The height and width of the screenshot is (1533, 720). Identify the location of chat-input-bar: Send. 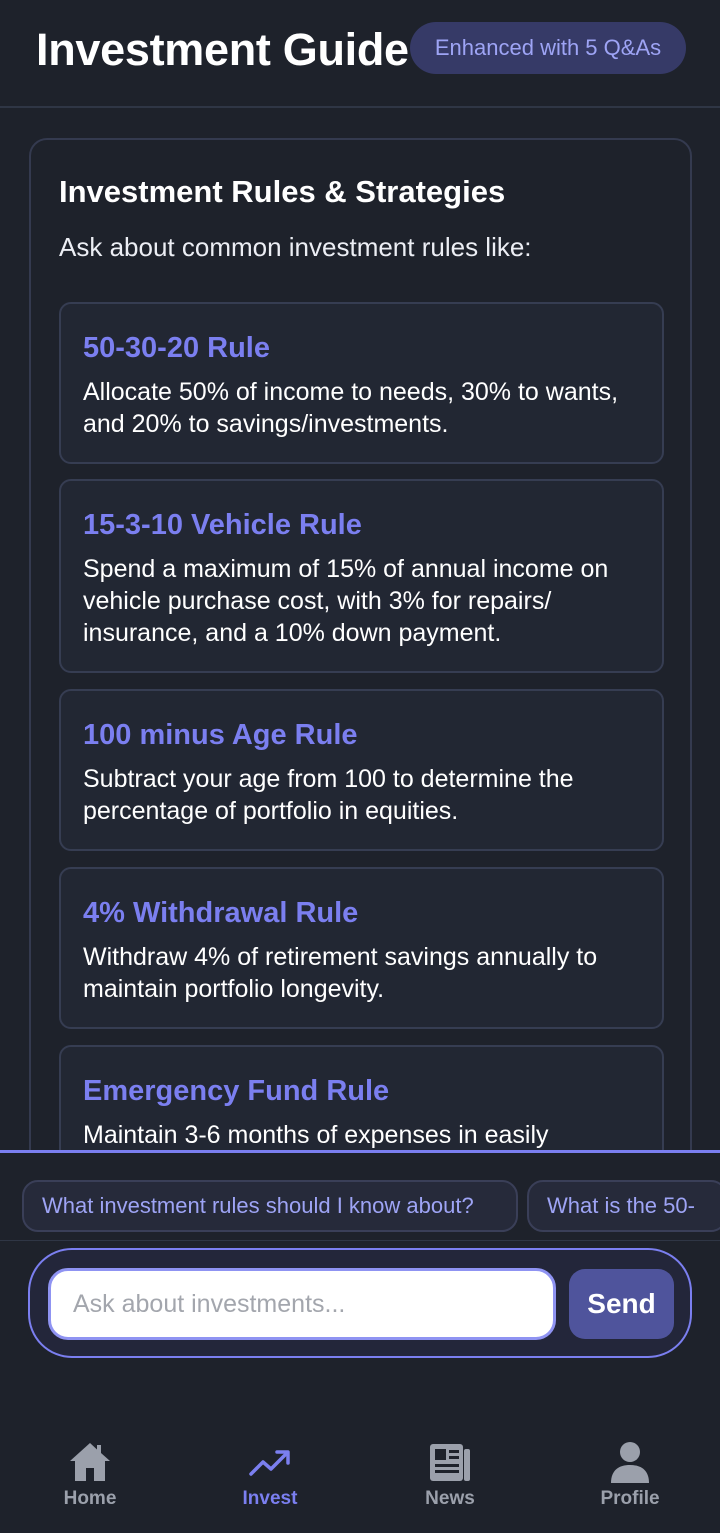
(360, 1303).